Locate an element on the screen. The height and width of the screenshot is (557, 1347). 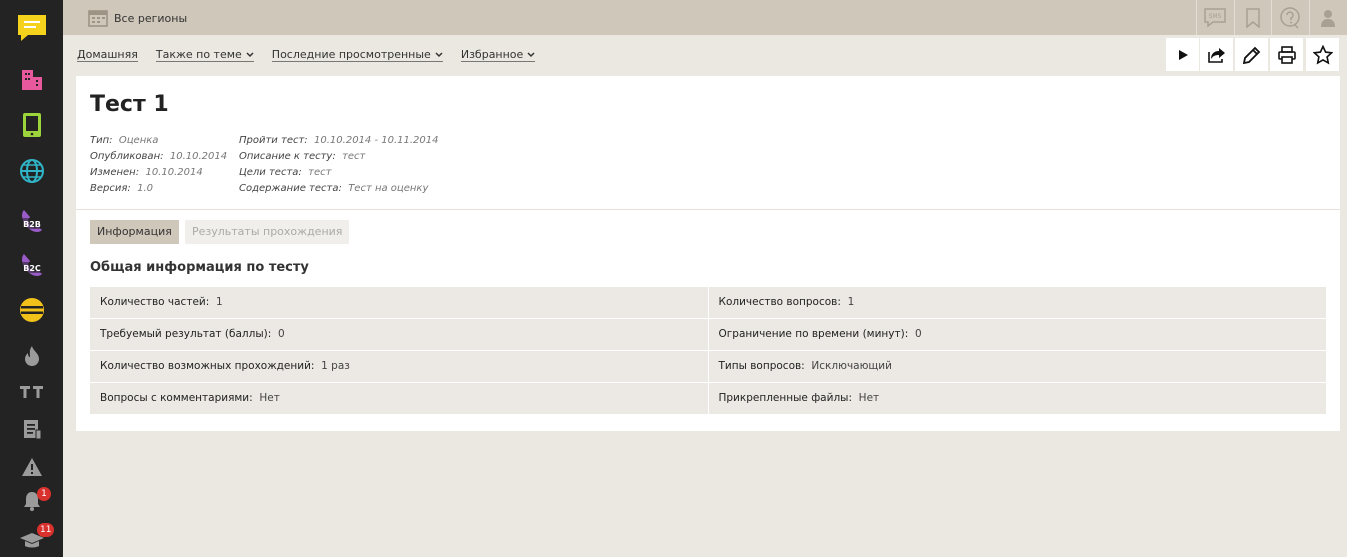
globe-icon is located at coordinates (31, 171).